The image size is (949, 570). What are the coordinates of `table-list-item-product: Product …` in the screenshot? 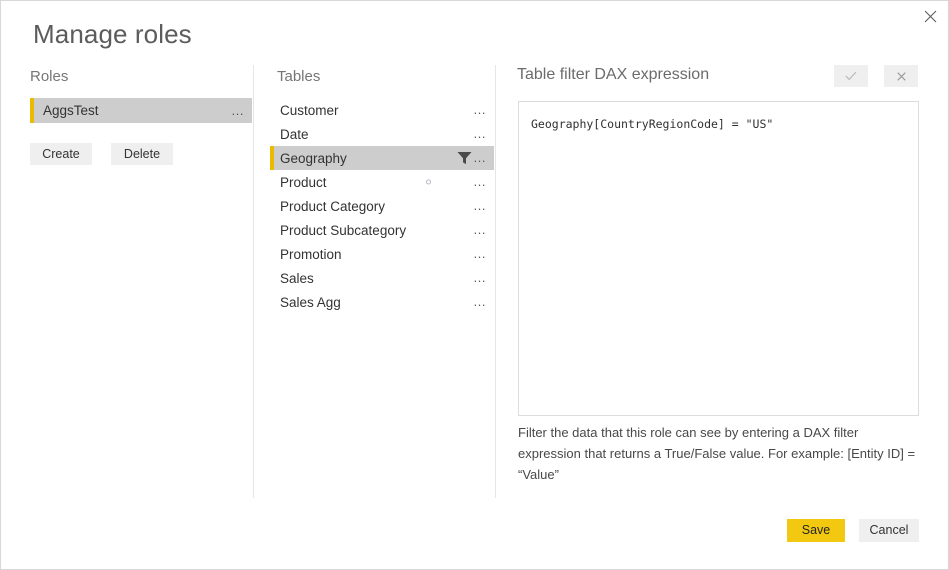 It's located at (382, 182).